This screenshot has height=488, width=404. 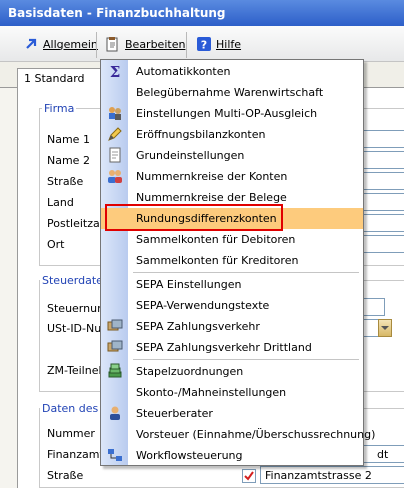 What do you see at coordinates (216, 239) in the screenshot?
I see `menu-item-label: Sammelkonten für Debitoren` at bounding box center [216, 239].